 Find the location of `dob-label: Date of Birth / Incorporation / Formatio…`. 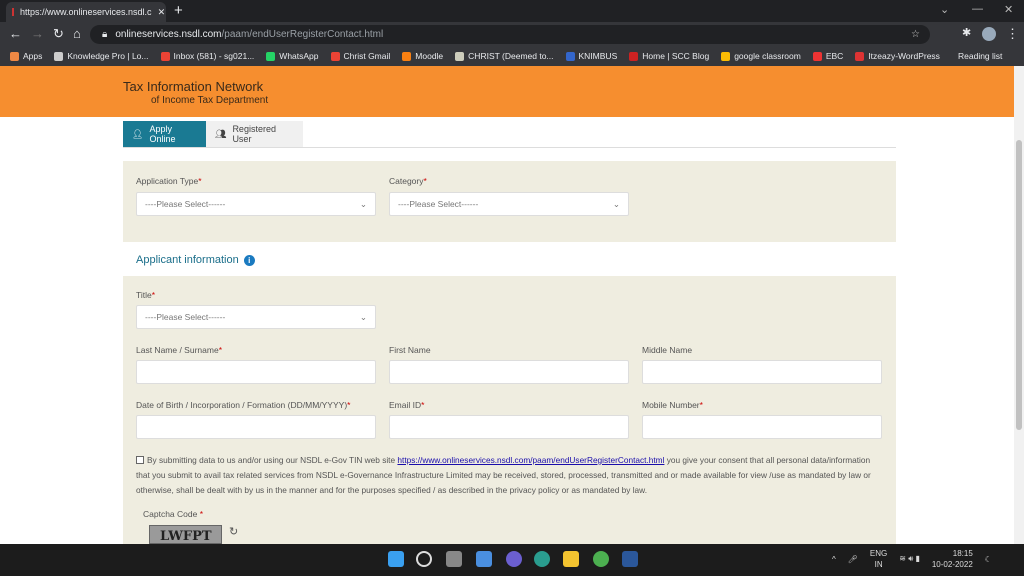

dob-label: Date of Birth / Incorporation / Formatio… is located at coordinates (243, 405).